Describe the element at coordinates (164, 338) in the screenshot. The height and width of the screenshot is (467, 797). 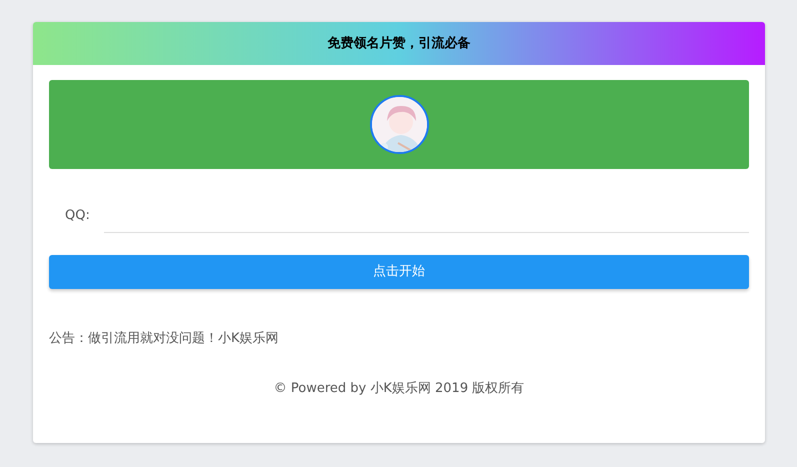
I see `notice-text: 公告：做引流用就对没问题！小K娱乐网` at that location.